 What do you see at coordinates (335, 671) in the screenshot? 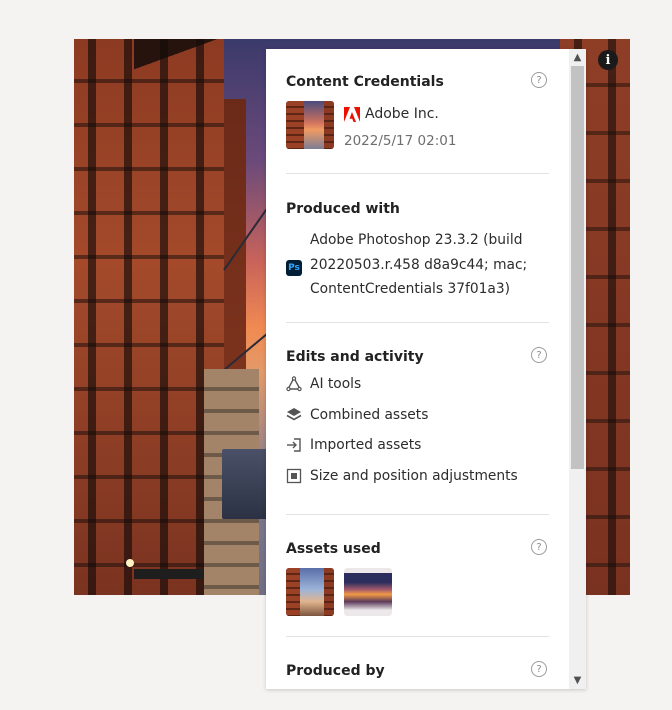
I see `section-title: Produced by` at bounding box center [335, 671].